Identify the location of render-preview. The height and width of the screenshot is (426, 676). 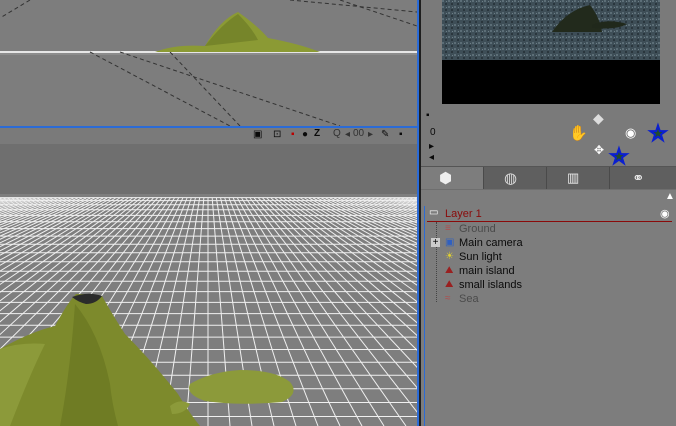
(551, 52).